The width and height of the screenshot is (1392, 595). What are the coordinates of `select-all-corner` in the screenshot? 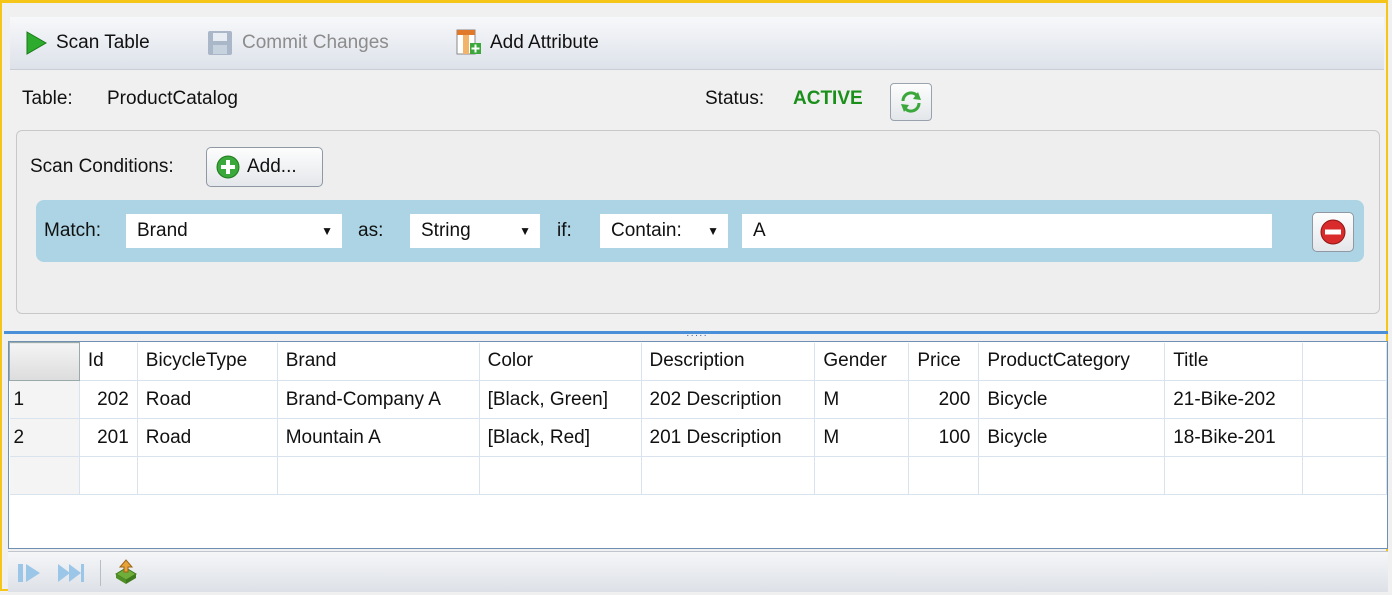 It's located at (44, 361).